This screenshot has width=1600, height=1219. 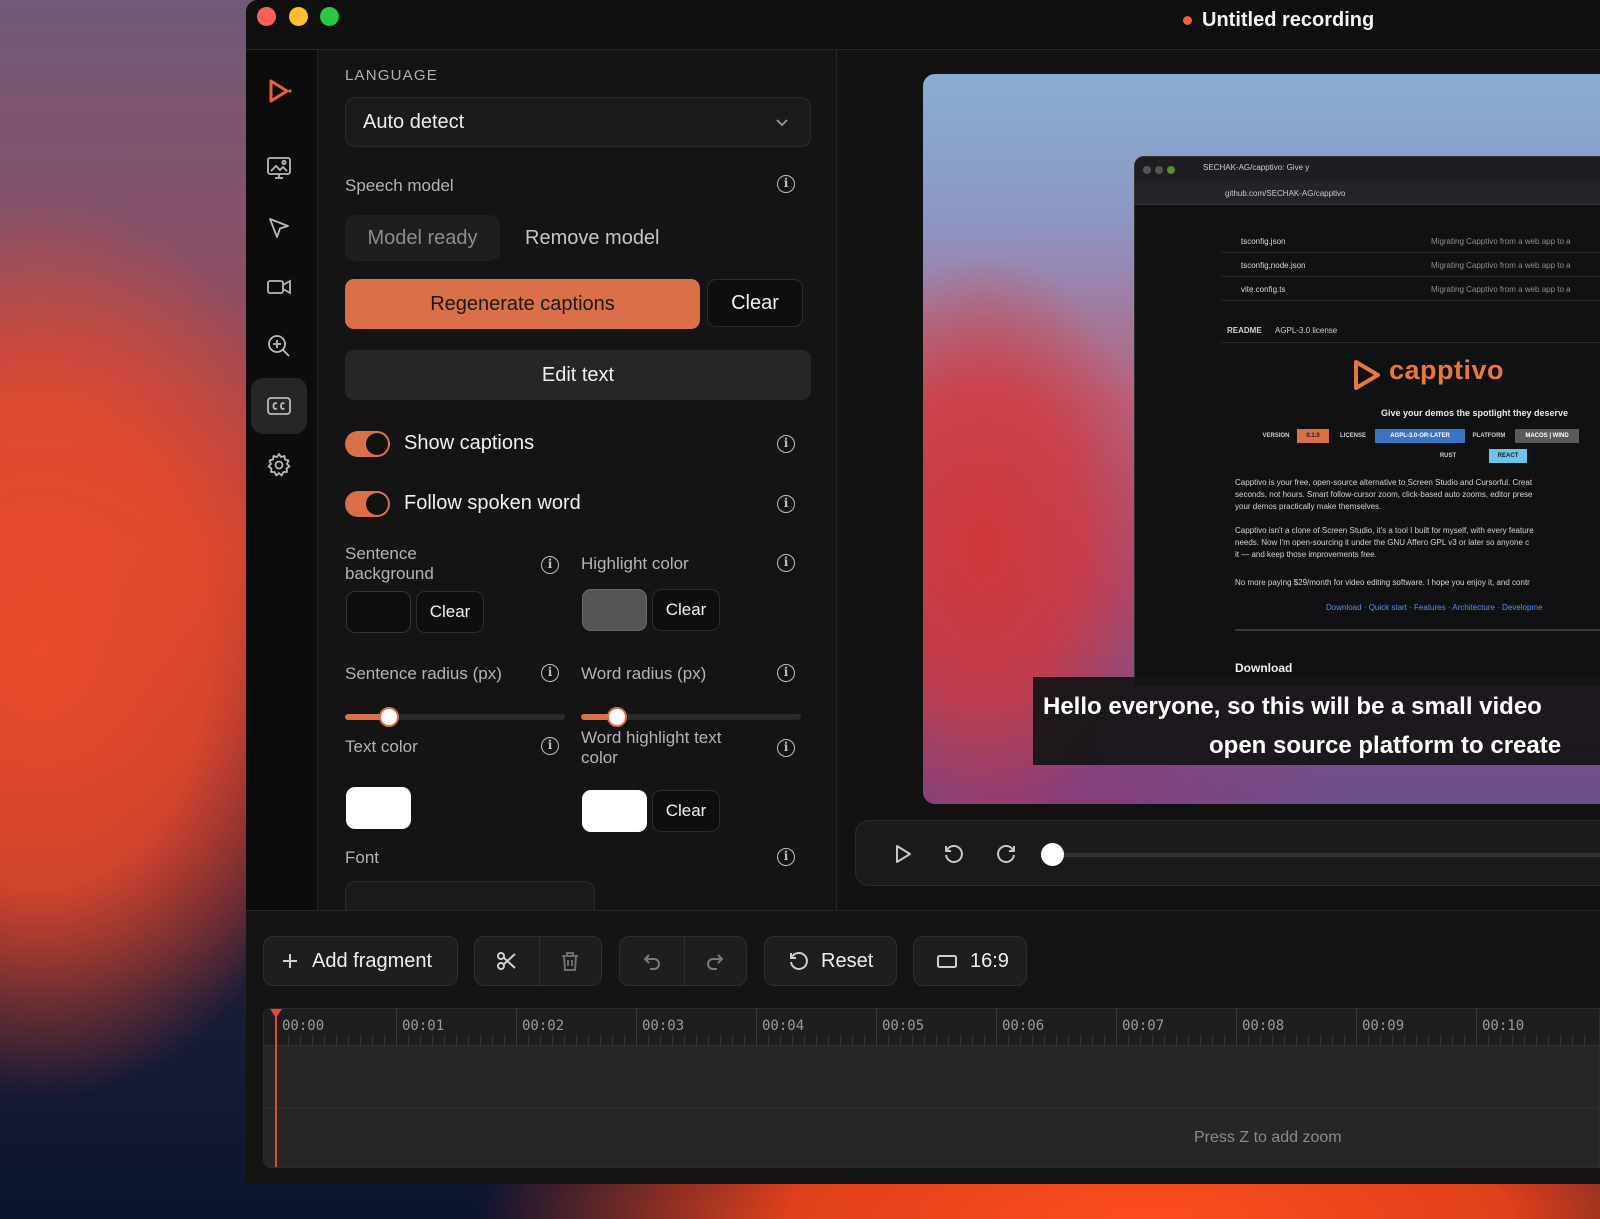 What do you see at coordinates (506, 961) in the screenshot?
I see `split-button` at bounding box center [506, 961].